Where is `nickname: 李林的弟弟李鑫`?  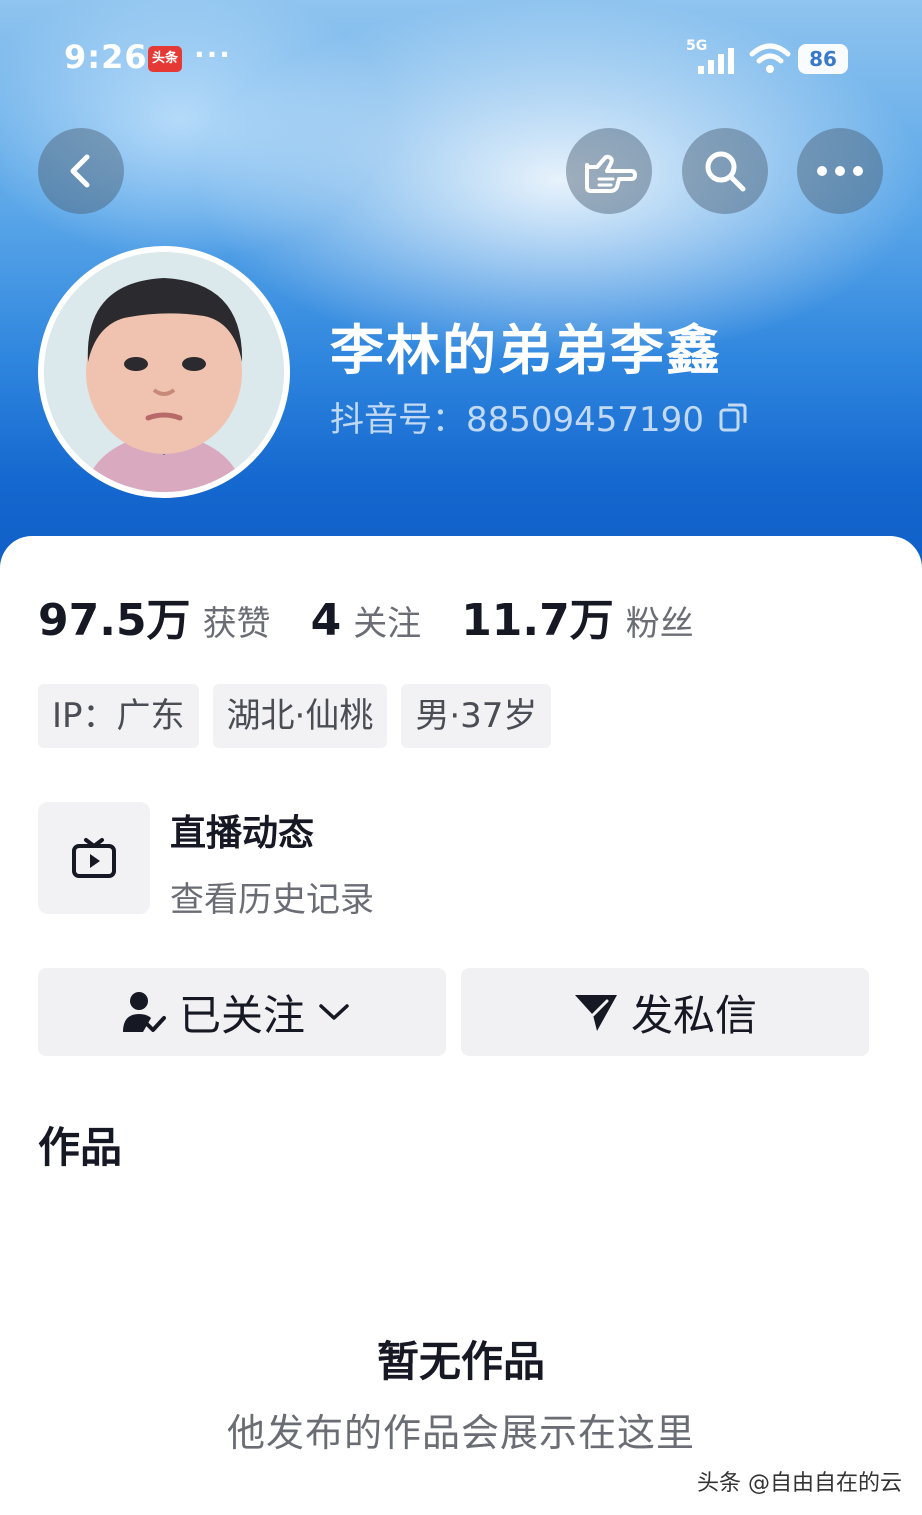 nickname: 李林的弟弟李鑫 is located at coordinates (526, 350).